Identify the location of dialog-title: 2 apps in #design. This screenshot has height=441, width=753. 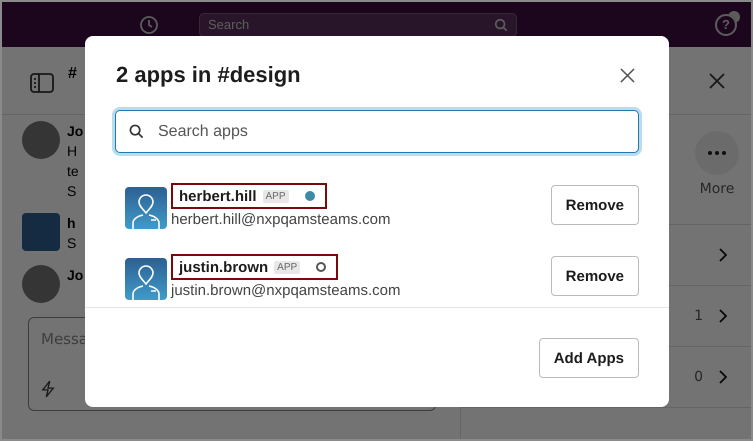
(208, 75).